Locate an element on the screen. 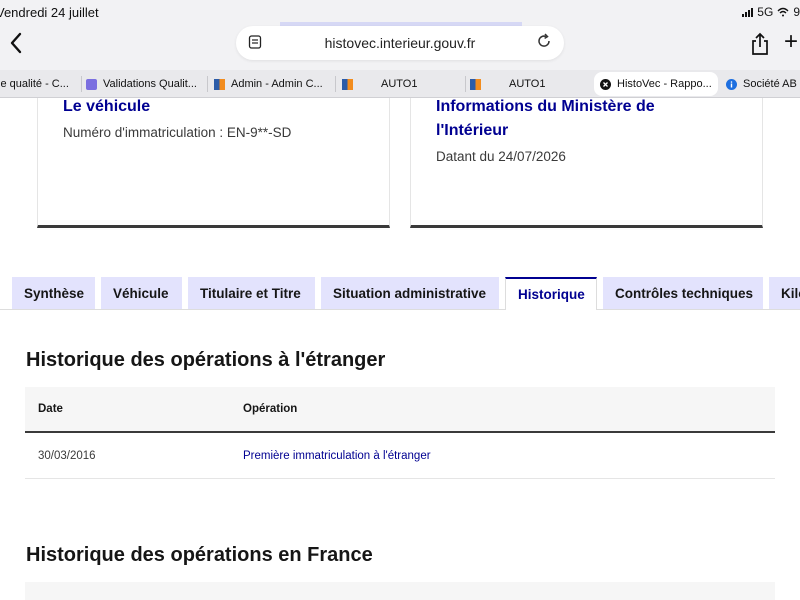 This screenshot has width=800, height=600. row-date: 30/03/2016 is located at coordinates (67, 456).